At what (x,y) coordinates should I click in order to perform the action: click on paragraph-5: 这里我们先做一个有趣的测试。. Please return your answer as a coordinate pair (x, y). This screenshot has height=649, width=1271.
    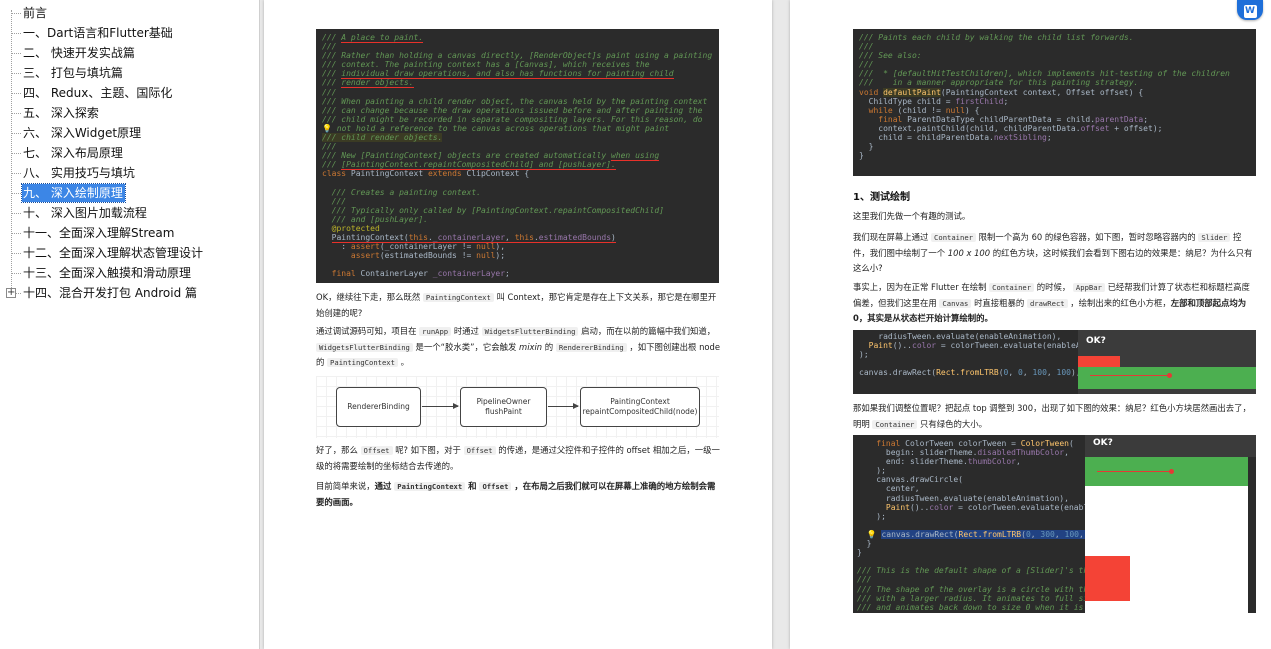
    Looking at the image, I should click on (912, 216).